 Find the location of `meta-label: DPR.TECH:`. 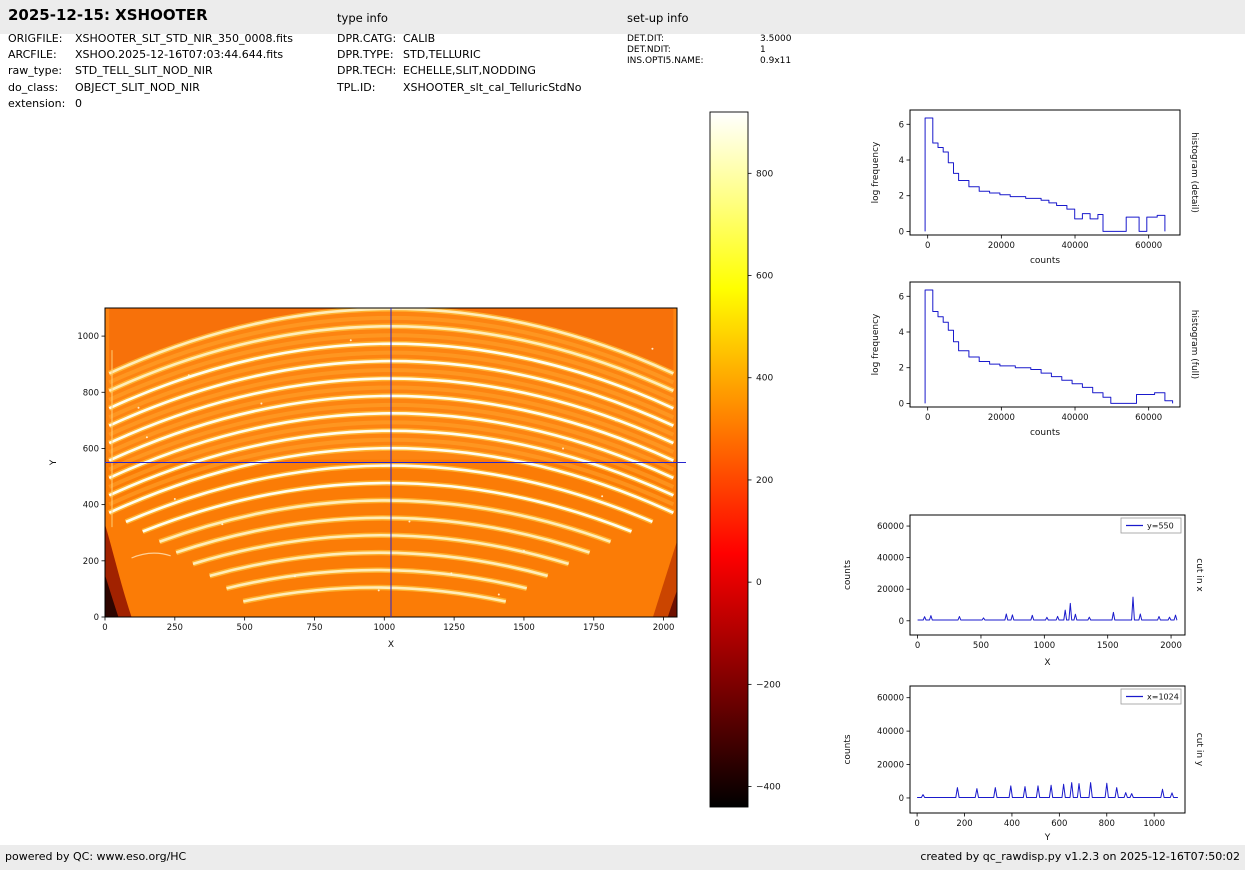

meta-label: DPR.TECH: is located at coordinates (367, 71).